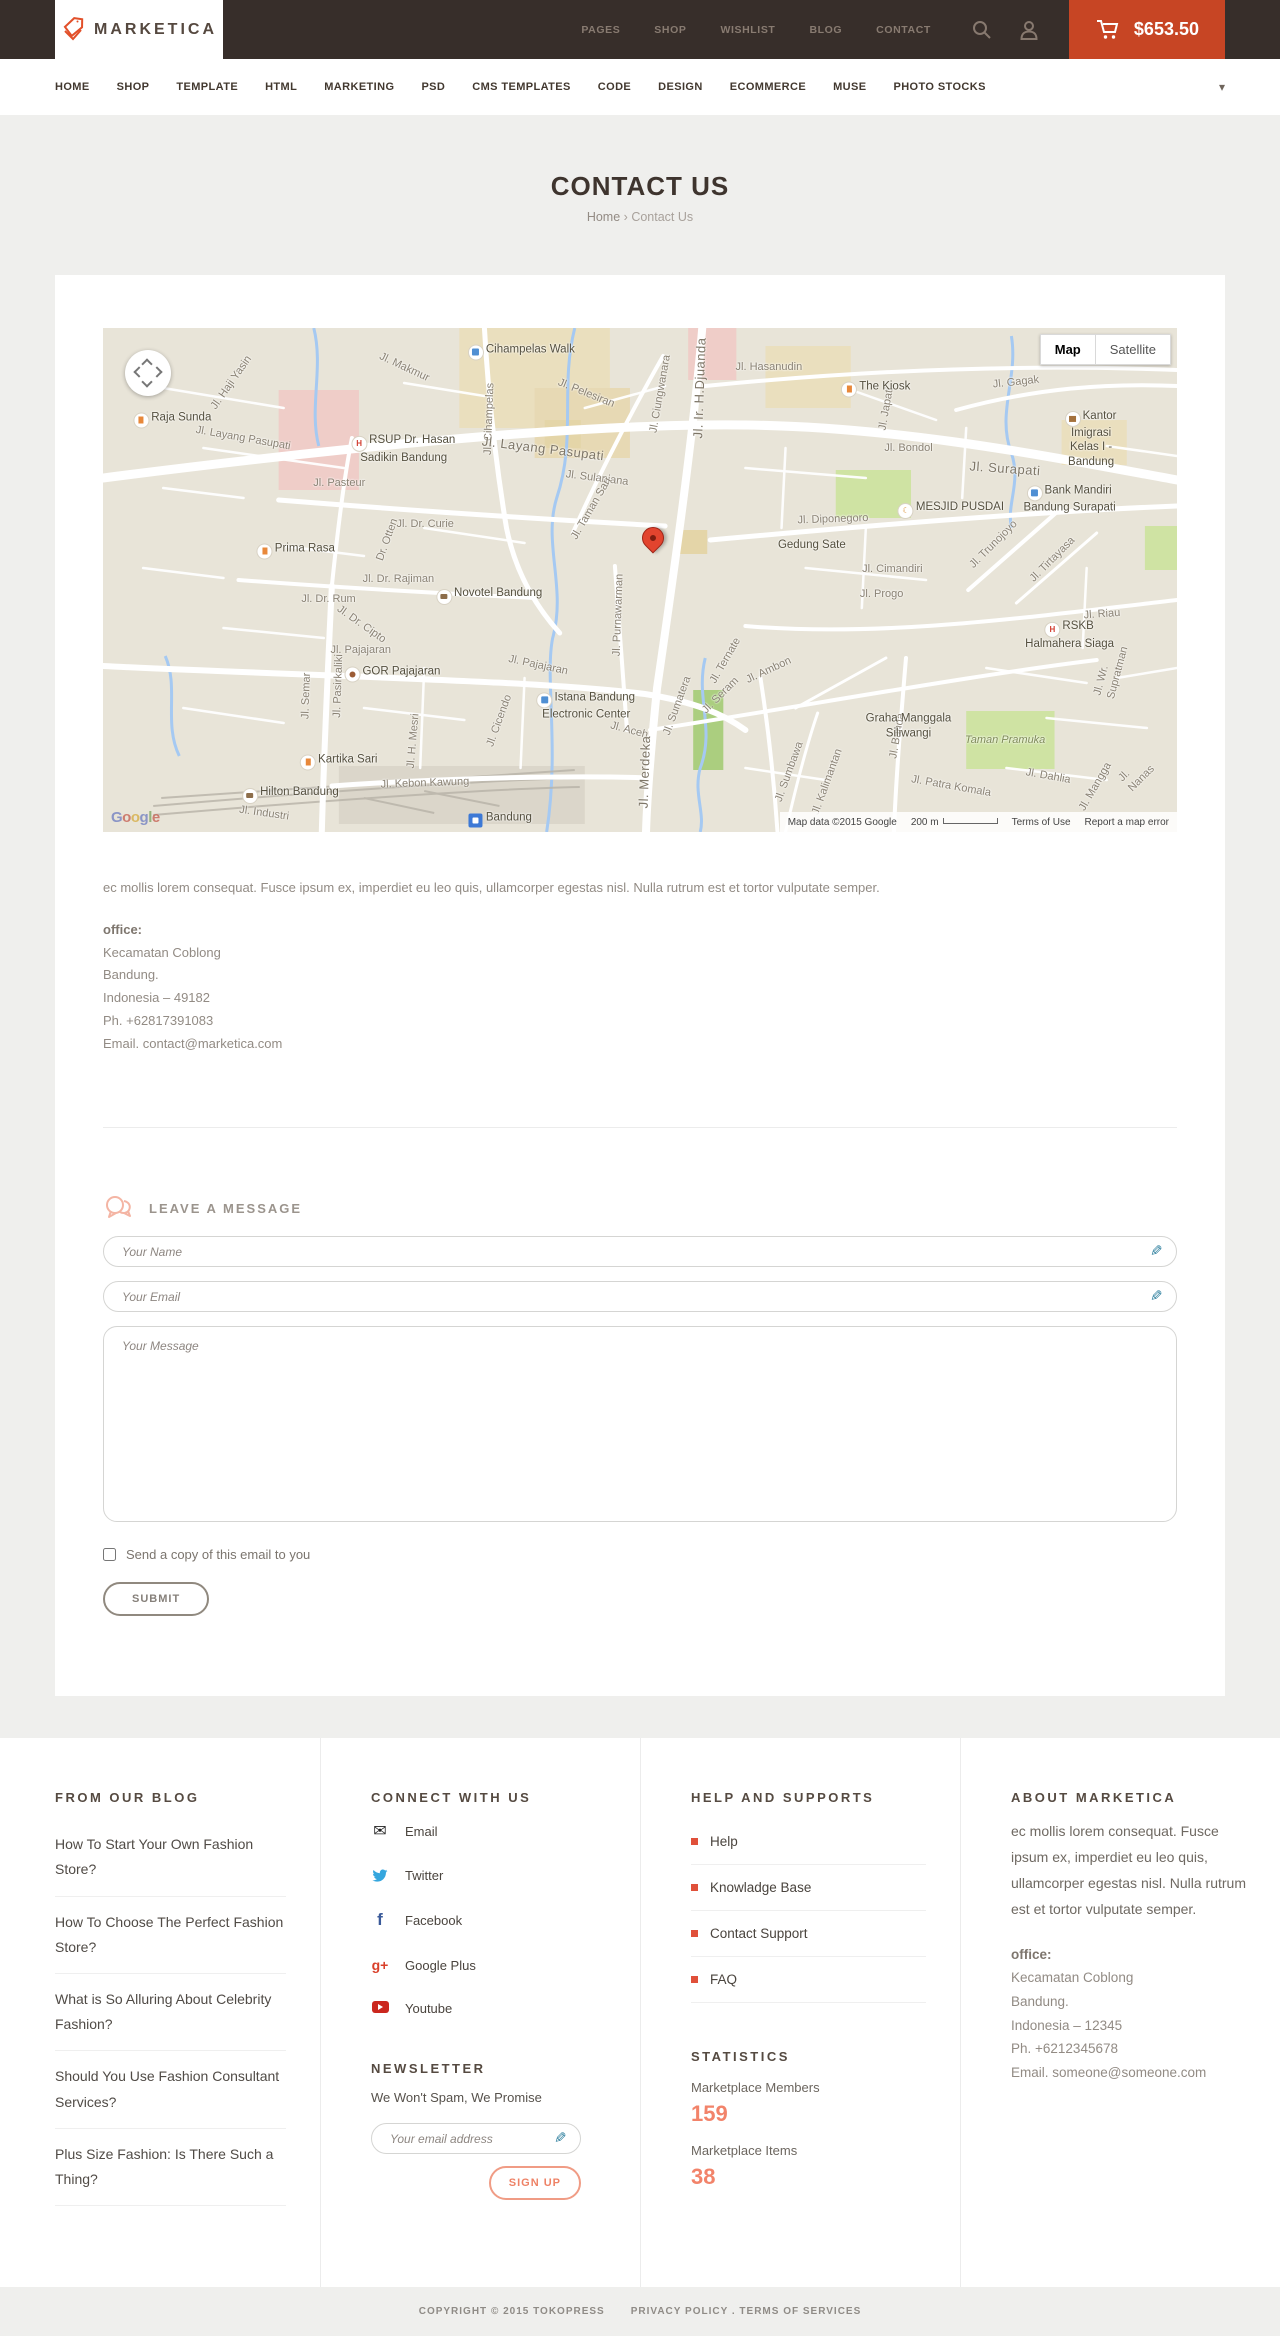  I want to click on category-psd: PSD, so click(433, 87).